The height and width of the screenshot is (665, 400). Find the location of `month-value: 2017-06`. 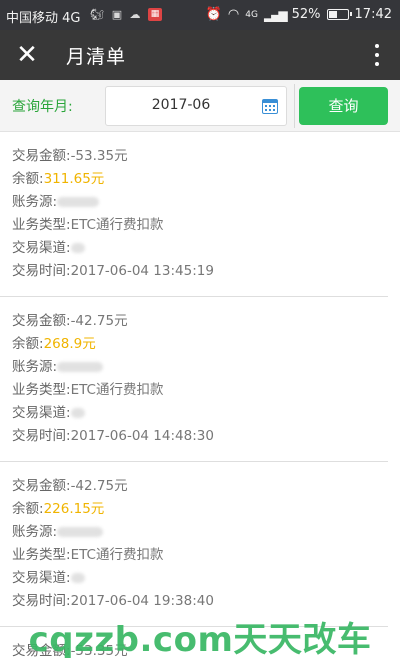

month-value: 2017-06 is located at coordinates (181, 105).